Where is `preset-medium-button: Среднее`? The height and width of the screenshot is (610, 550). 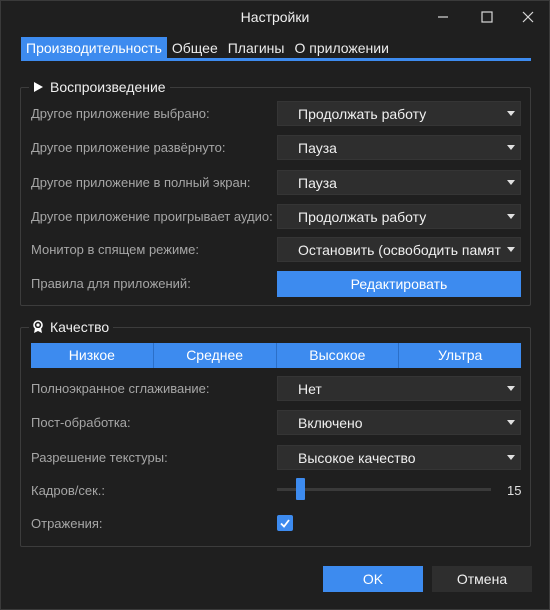
preset-medium-button: Среднее is located at coordinates (215, 355).